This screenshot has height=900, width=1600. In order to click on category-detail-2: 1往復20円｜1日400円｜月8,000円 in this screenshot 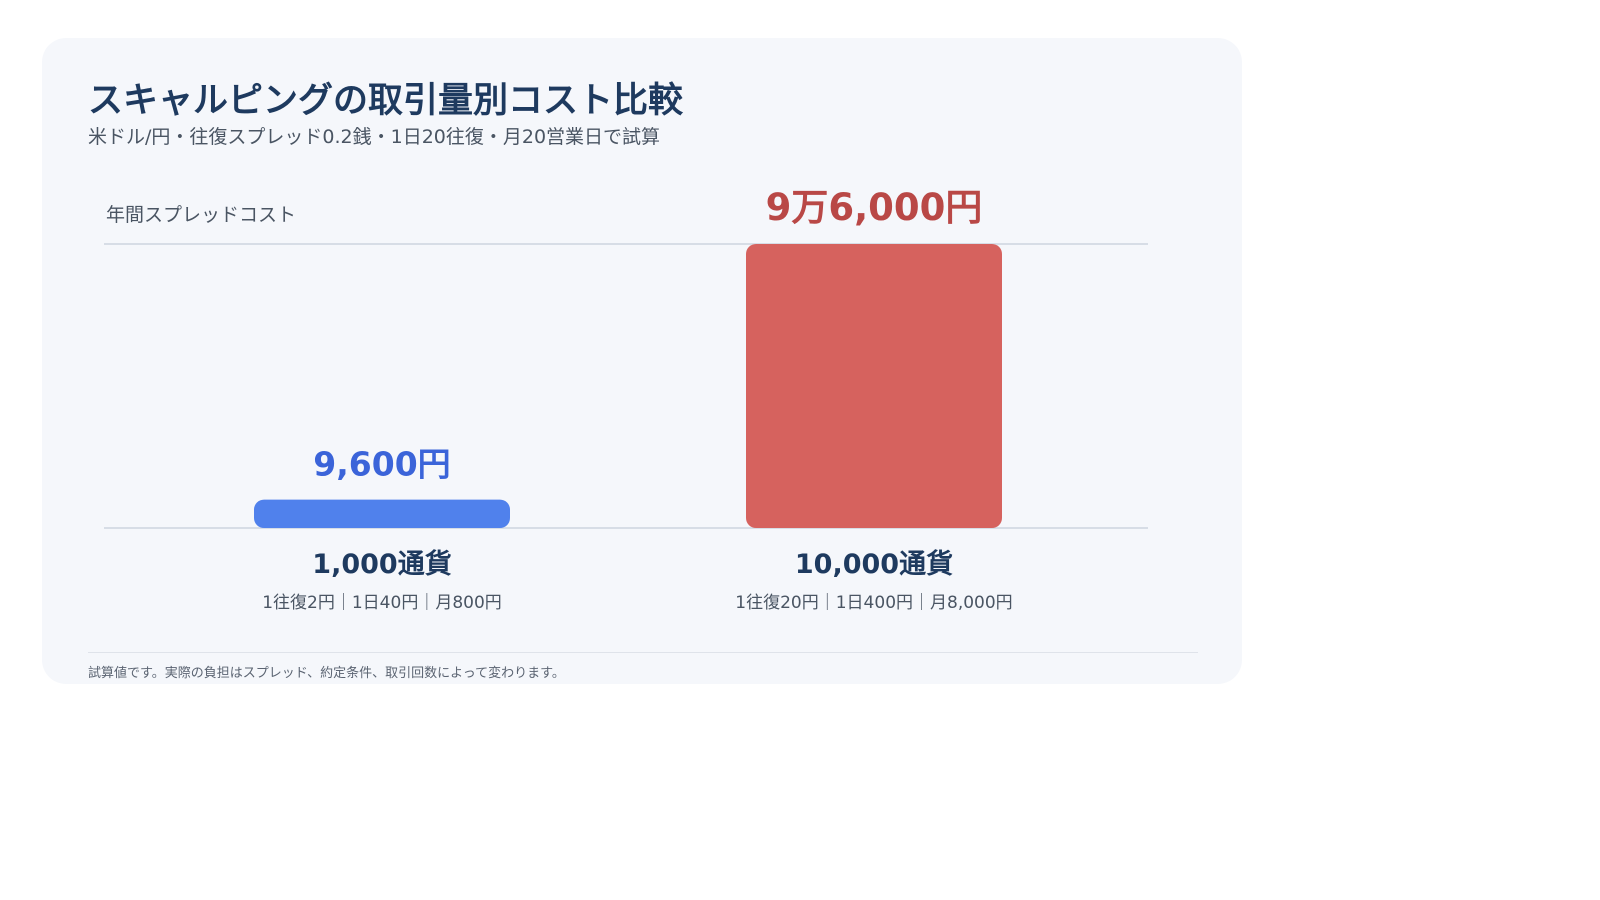, I will do `click(873, 603)`.